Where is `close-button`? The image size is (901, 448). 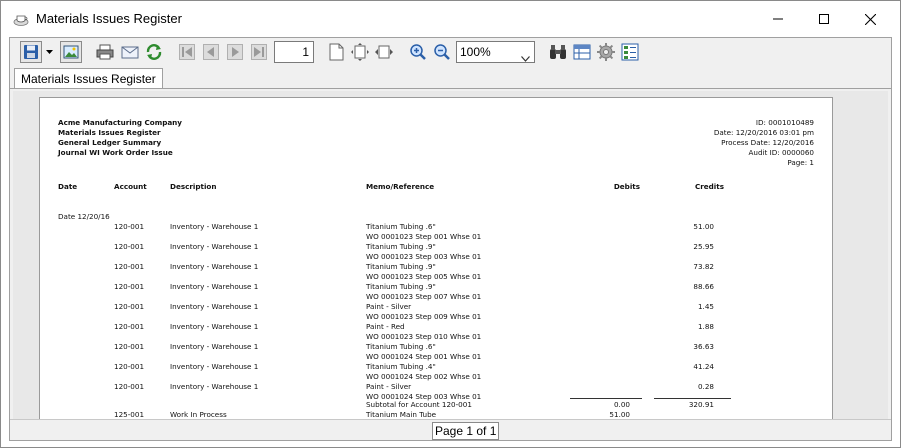 close-button is located at coordinates (870, 19).